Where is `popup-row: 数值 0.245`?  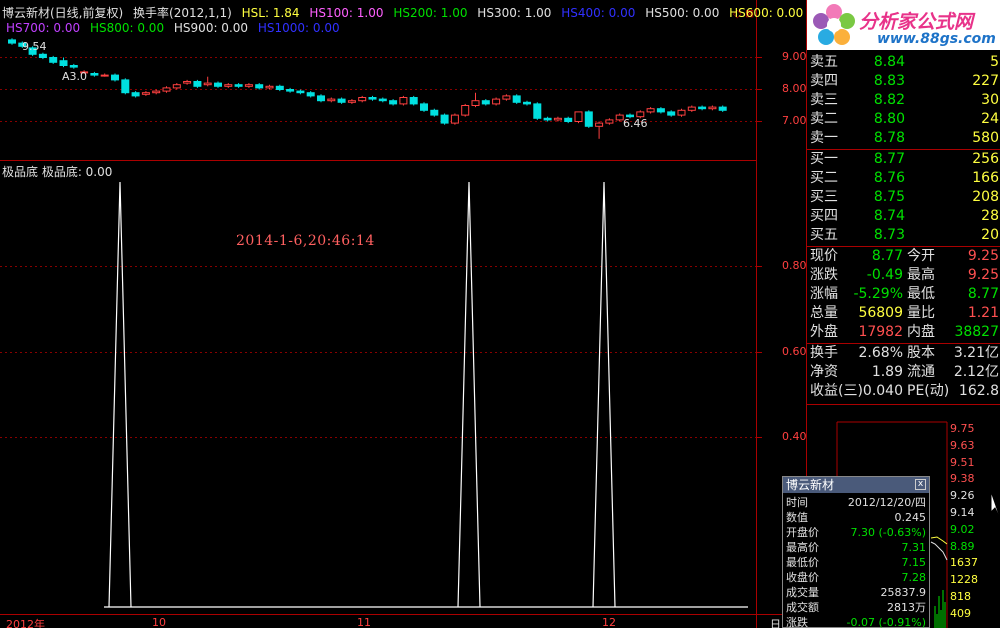 popup-row: 数值 0.245 is located at coordinates (856, 517).